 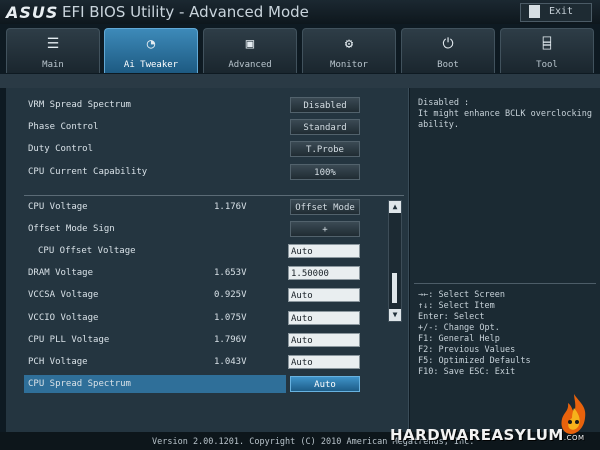 I want to click on key-line: F10: Save ESC: Exit, so click(x=467, y=372).